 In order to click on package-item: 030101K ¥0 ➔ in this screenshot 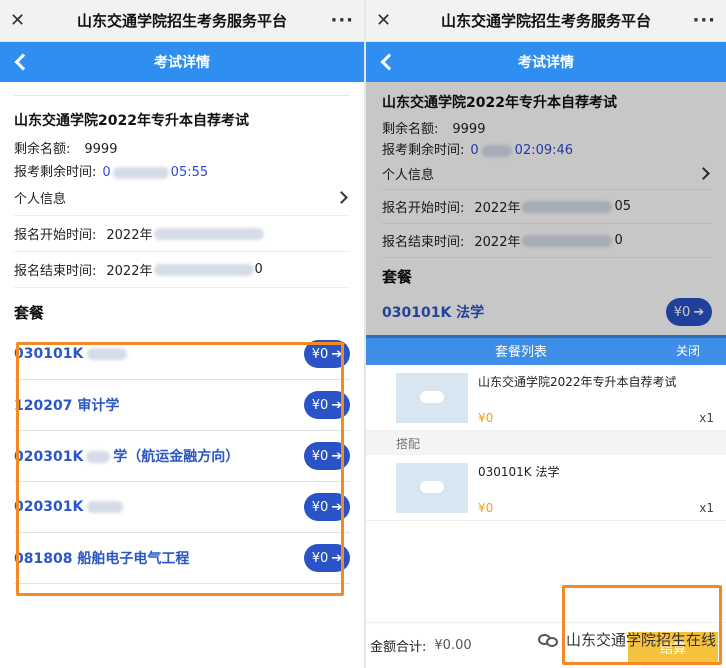, I will do `click(182, 354)`.